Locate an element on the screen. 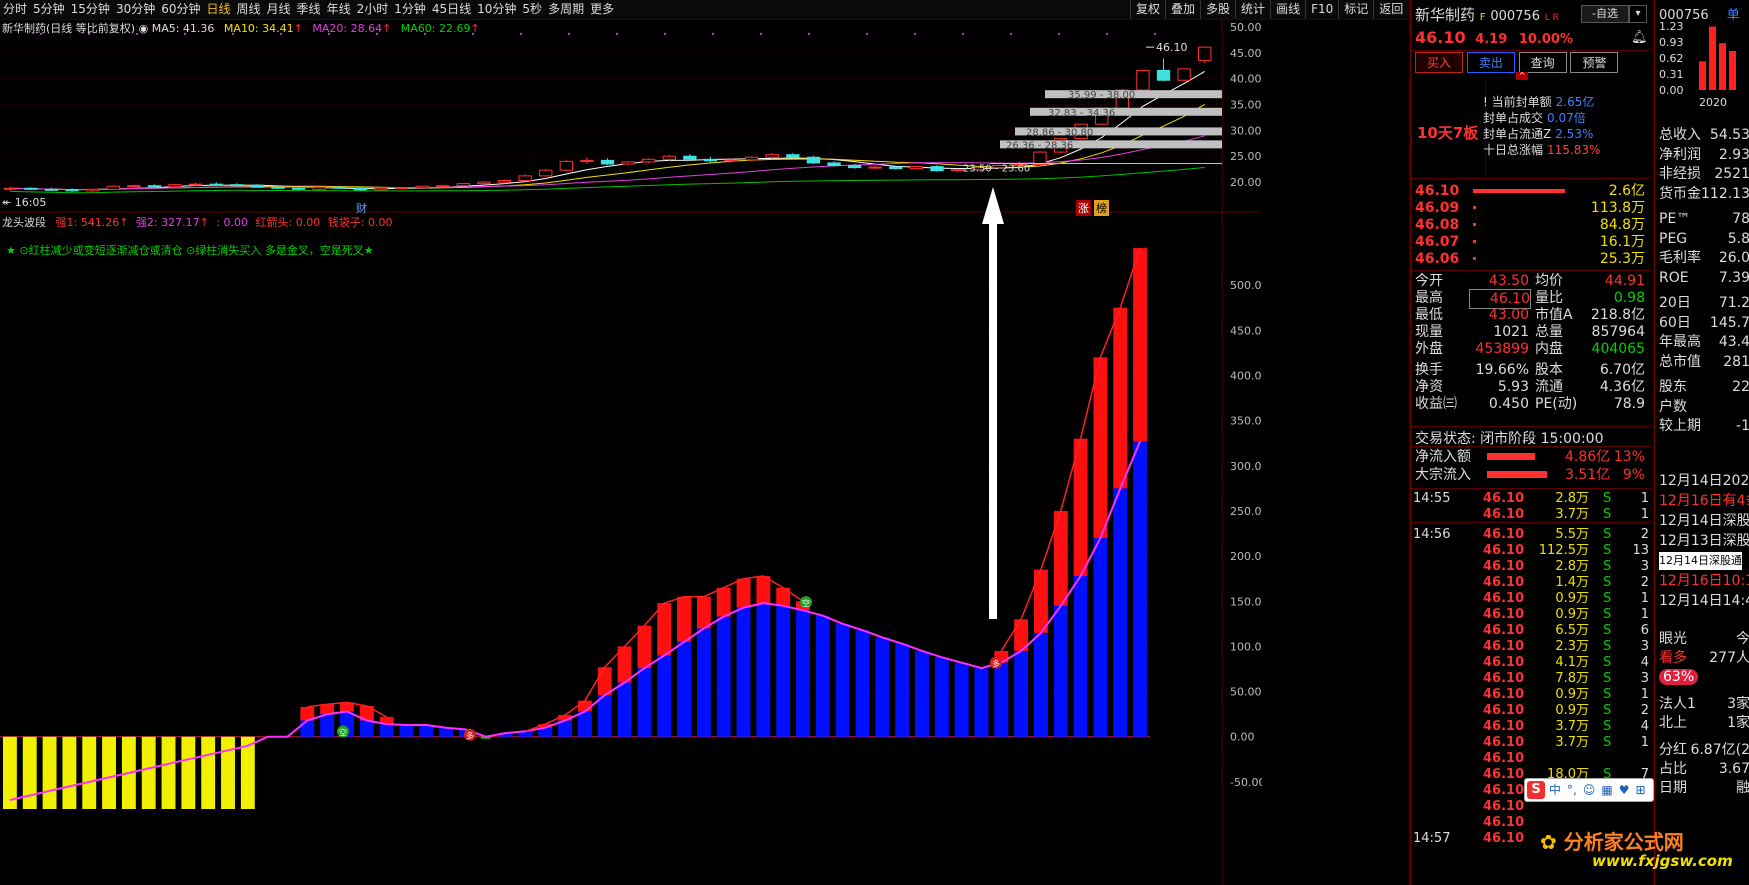 This screenshot has height=885, width=1749. bang-marker: 榜 is located at coordinates (1101, 208).